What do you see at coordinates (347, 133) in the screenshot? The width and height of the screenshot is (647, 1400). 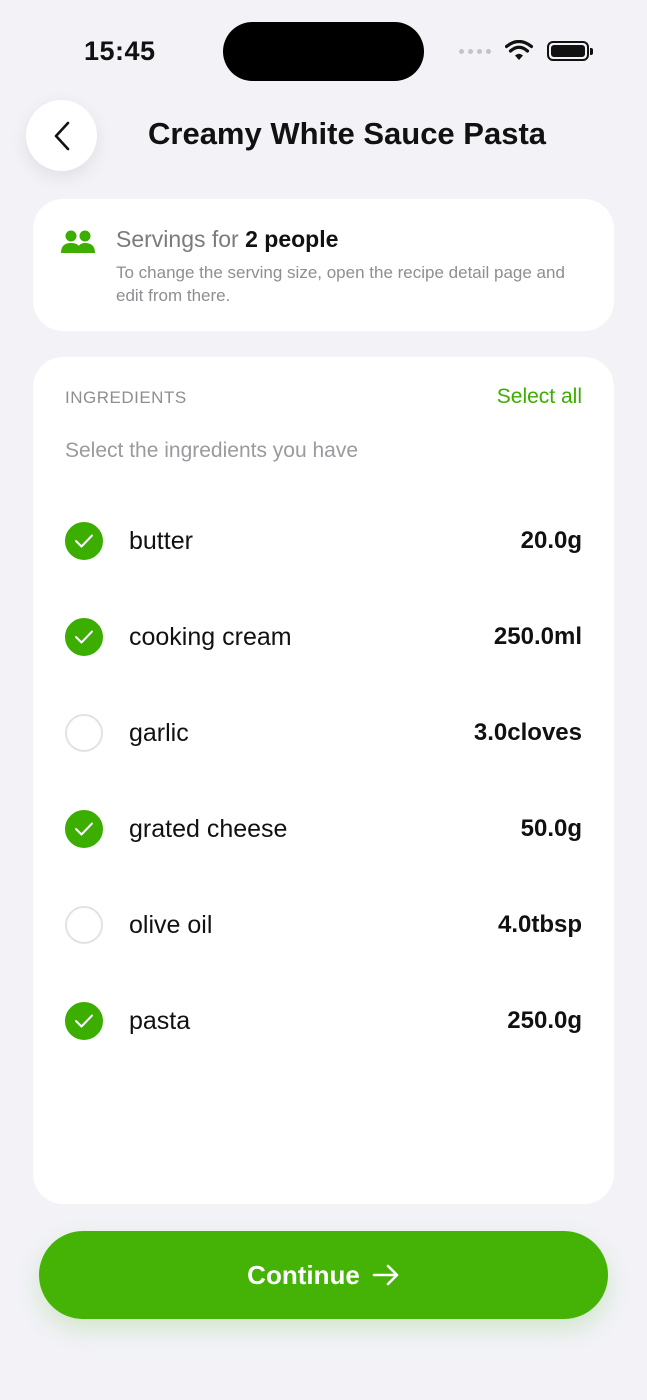 I see `page-title: Creamy White Sauce Pasta` at bounding box center [347, 133].